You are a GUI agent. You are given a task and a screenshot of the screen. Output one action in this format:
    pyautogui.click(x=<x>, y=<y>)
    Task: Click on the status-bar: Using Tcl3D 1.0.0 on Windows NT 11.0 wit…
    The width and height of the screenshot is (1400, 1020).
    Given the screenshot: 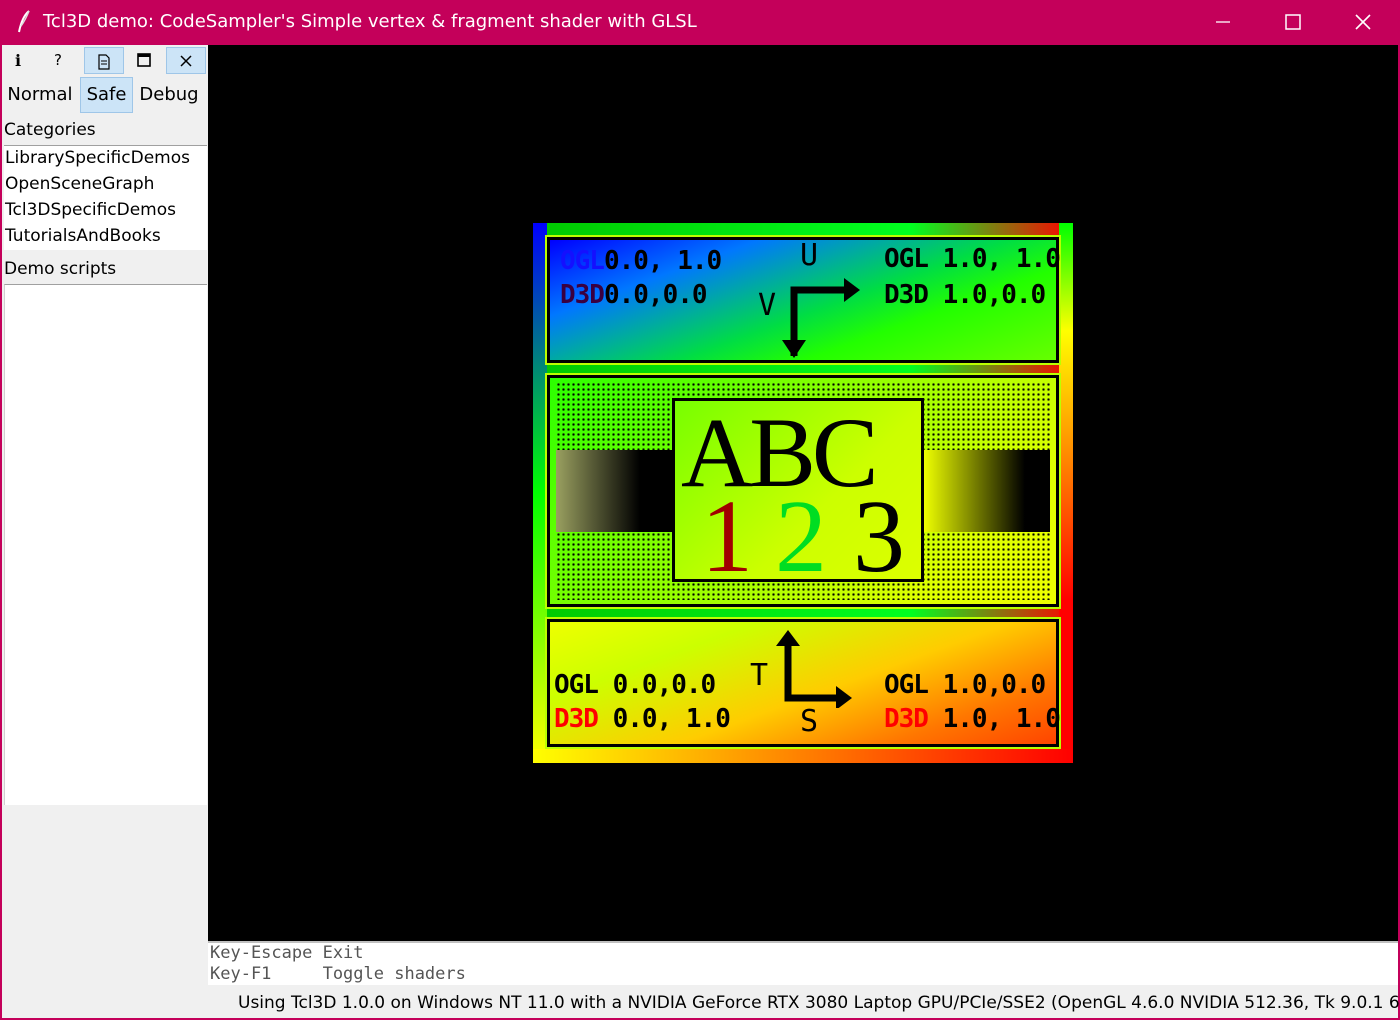 What is the action you would take?
    pyautogui.click(x=819, y=1003)
    